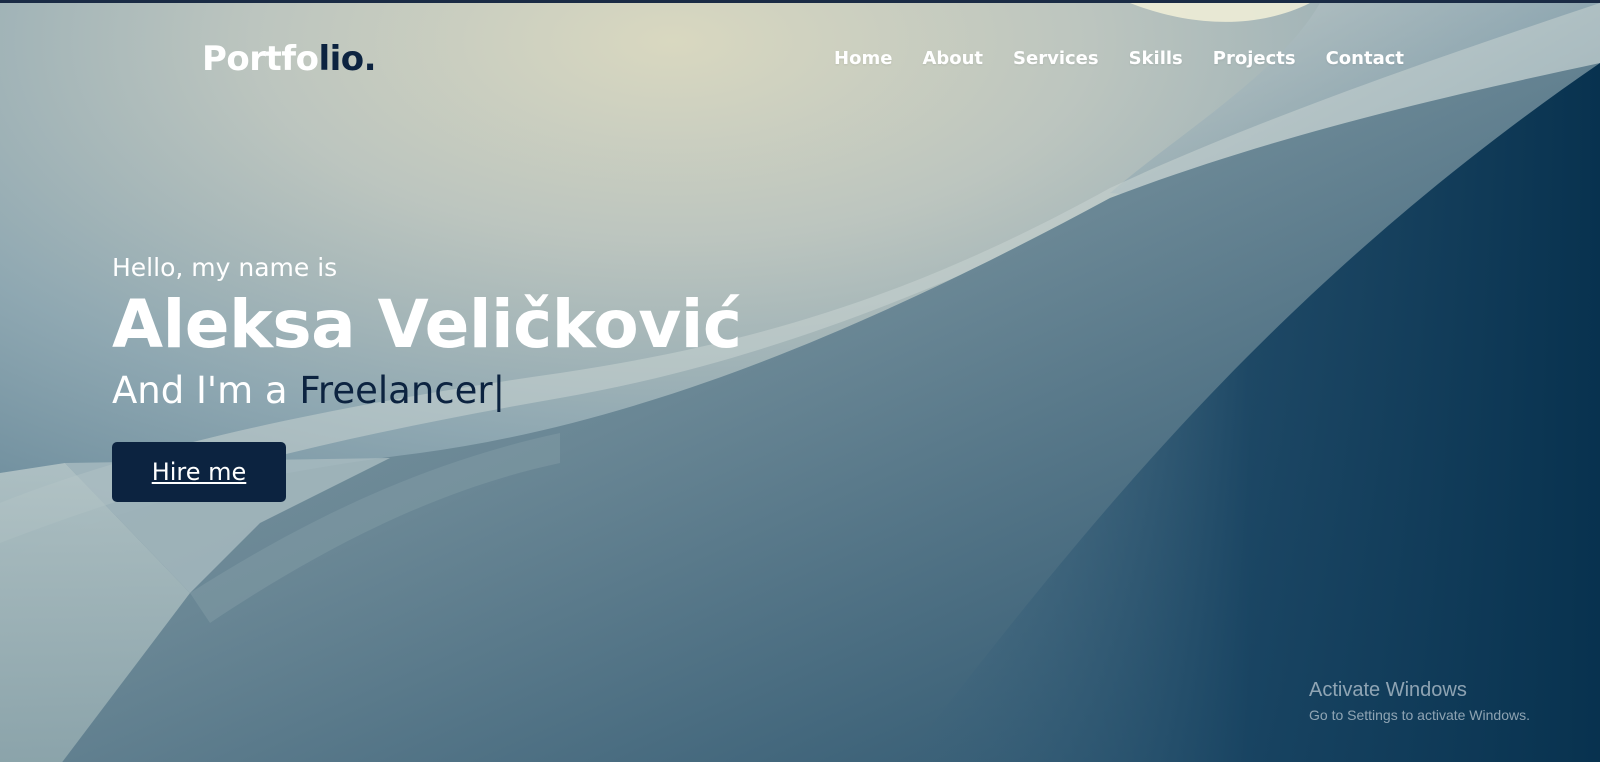 The height and width of the screenshot is (762, 1600). Describe the element at coordinates (1156, 59) in the screenshot. I see `nav-link-skills: Skills` at that location.